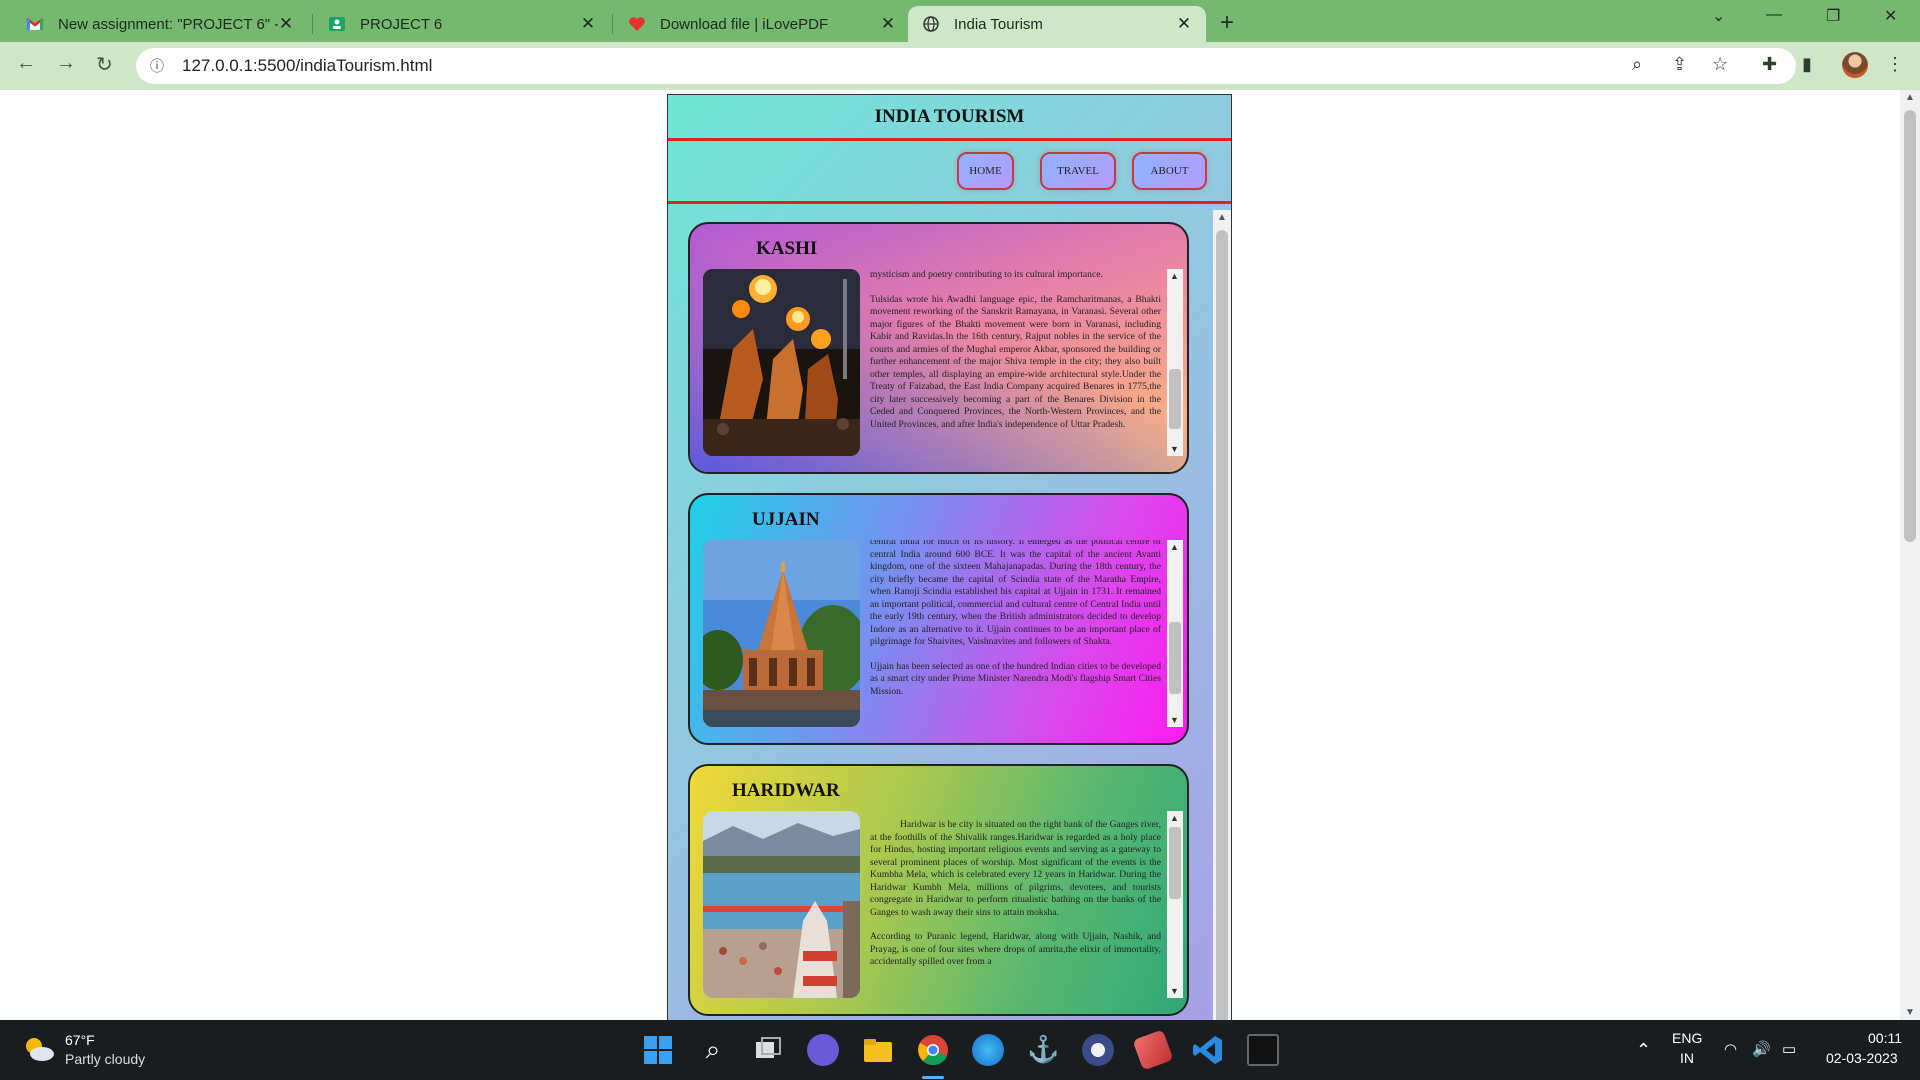 This screenshot has width=1920, height=1080. Describe the element at coordinates (786, 790) in the screenshot. I see `card-title: HARIDWAR` at that location.